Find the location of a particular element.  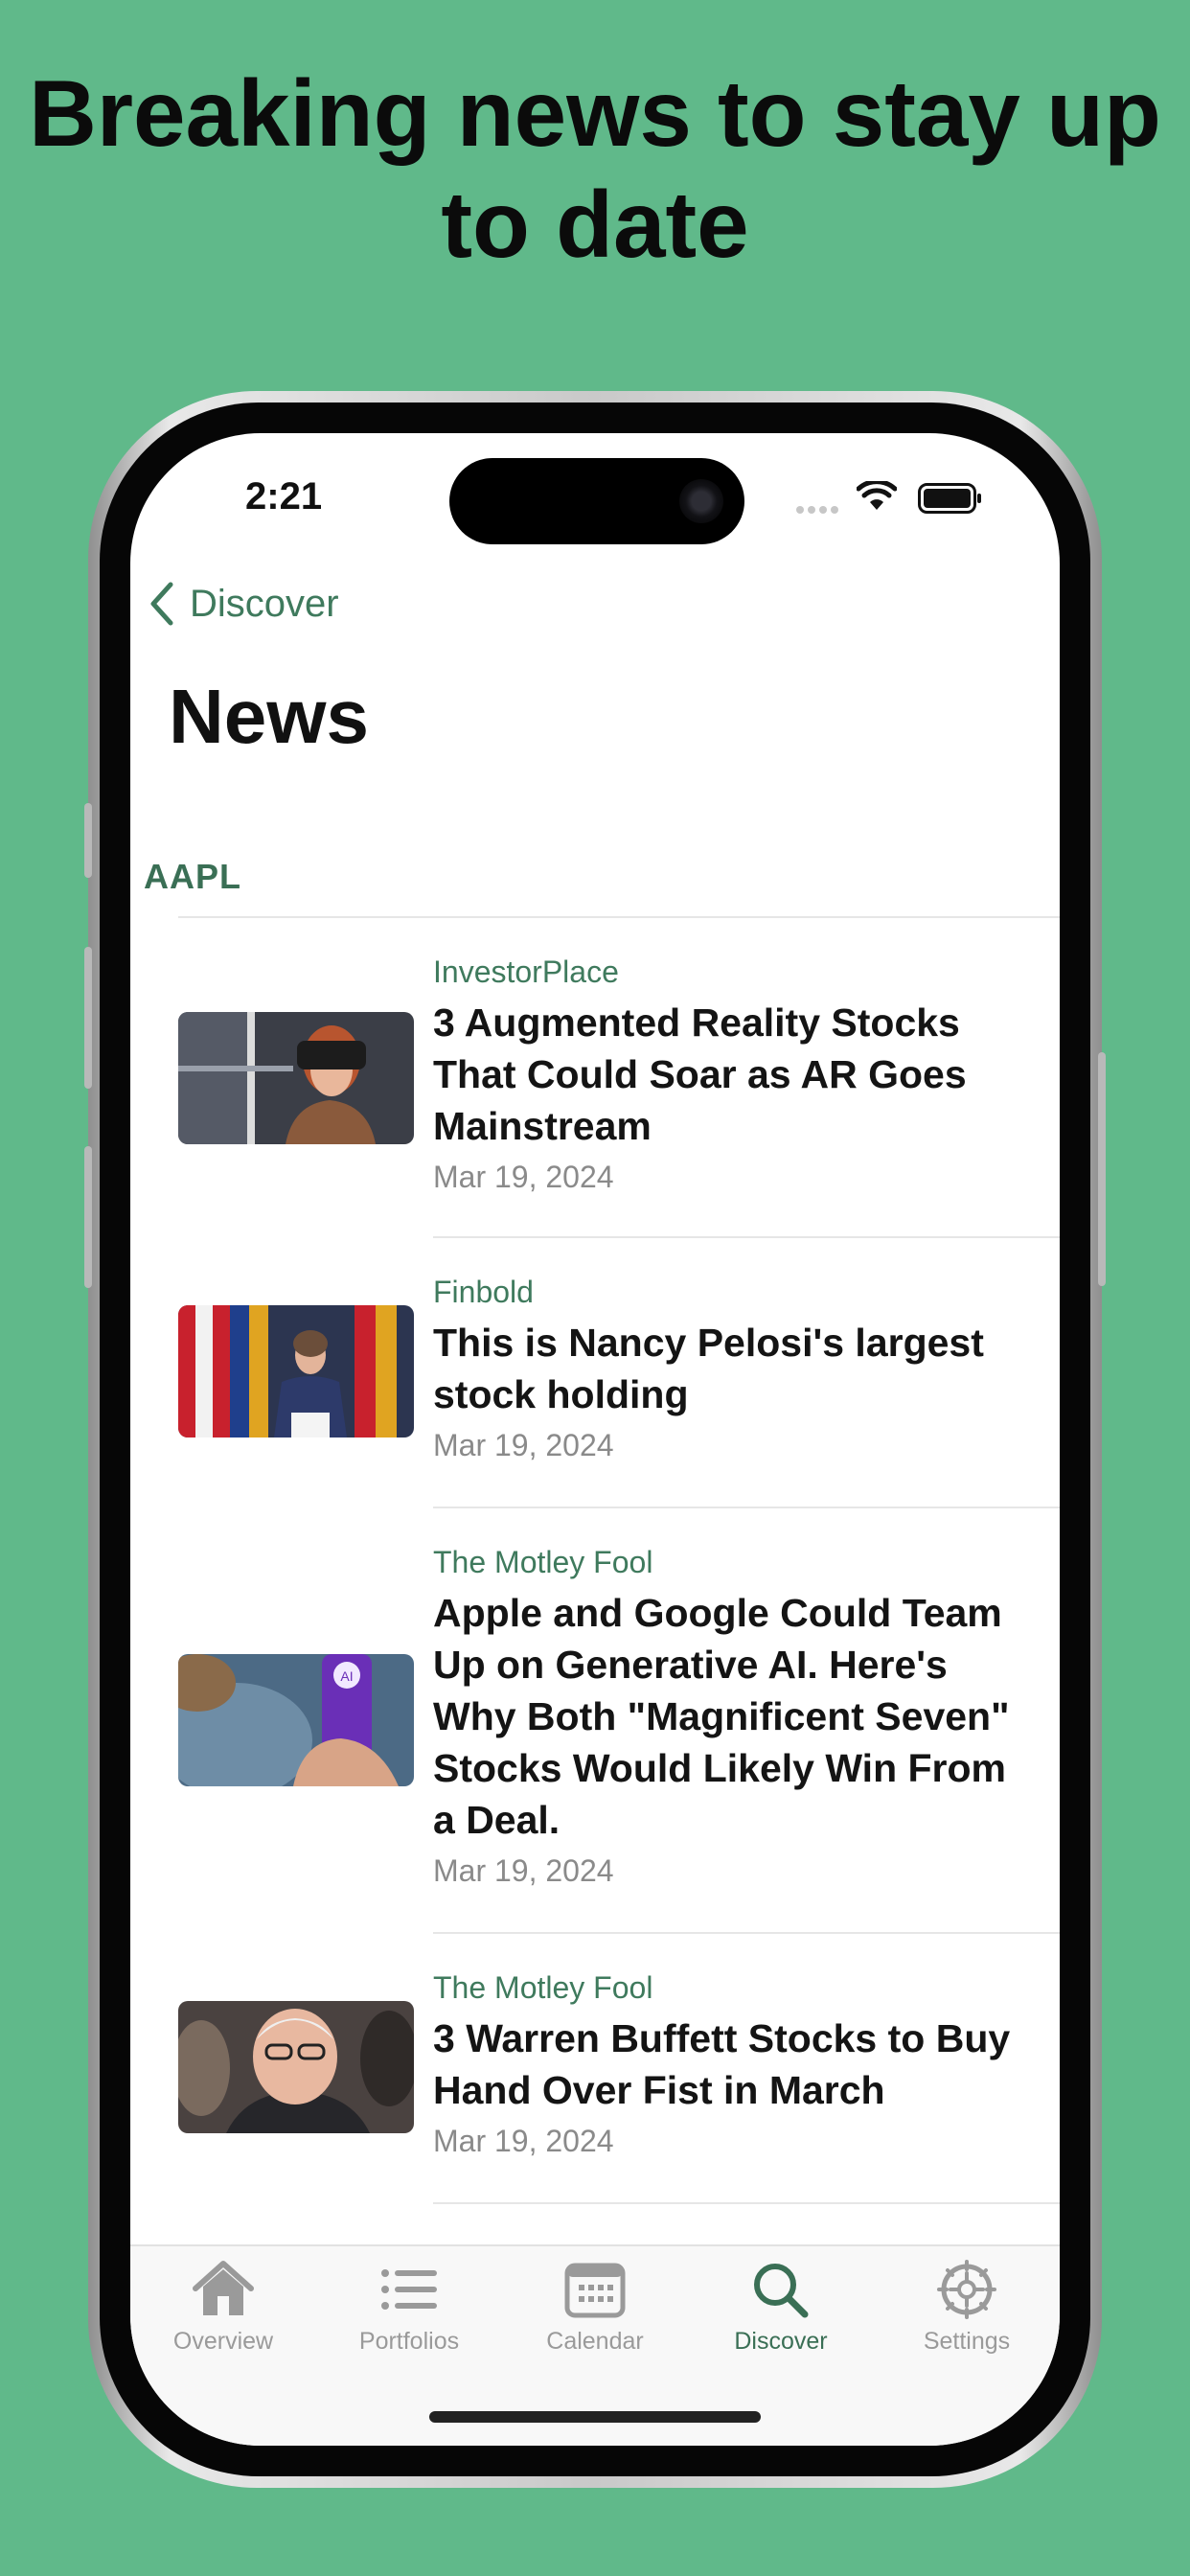

tab-settings: Settings is located at coordinates (967, 2308).